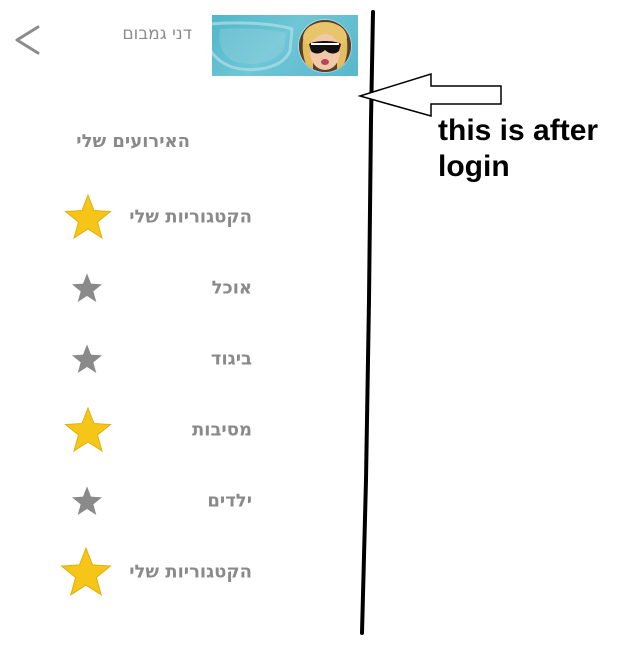 This screenshot has height=667, width=638. Describe the element at coordinates (518, 148) in the screenshot. I see `annotation-text: this is after login` at that location.